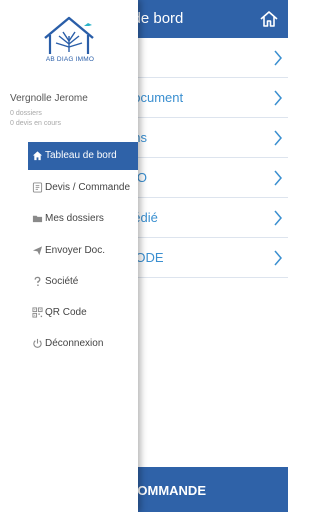 The height and width of the screenshot is (512, 320). Describe the element at coordinates (35, 123) in the screenshot. I see `devis-count: 0 devis en cours` at that location.